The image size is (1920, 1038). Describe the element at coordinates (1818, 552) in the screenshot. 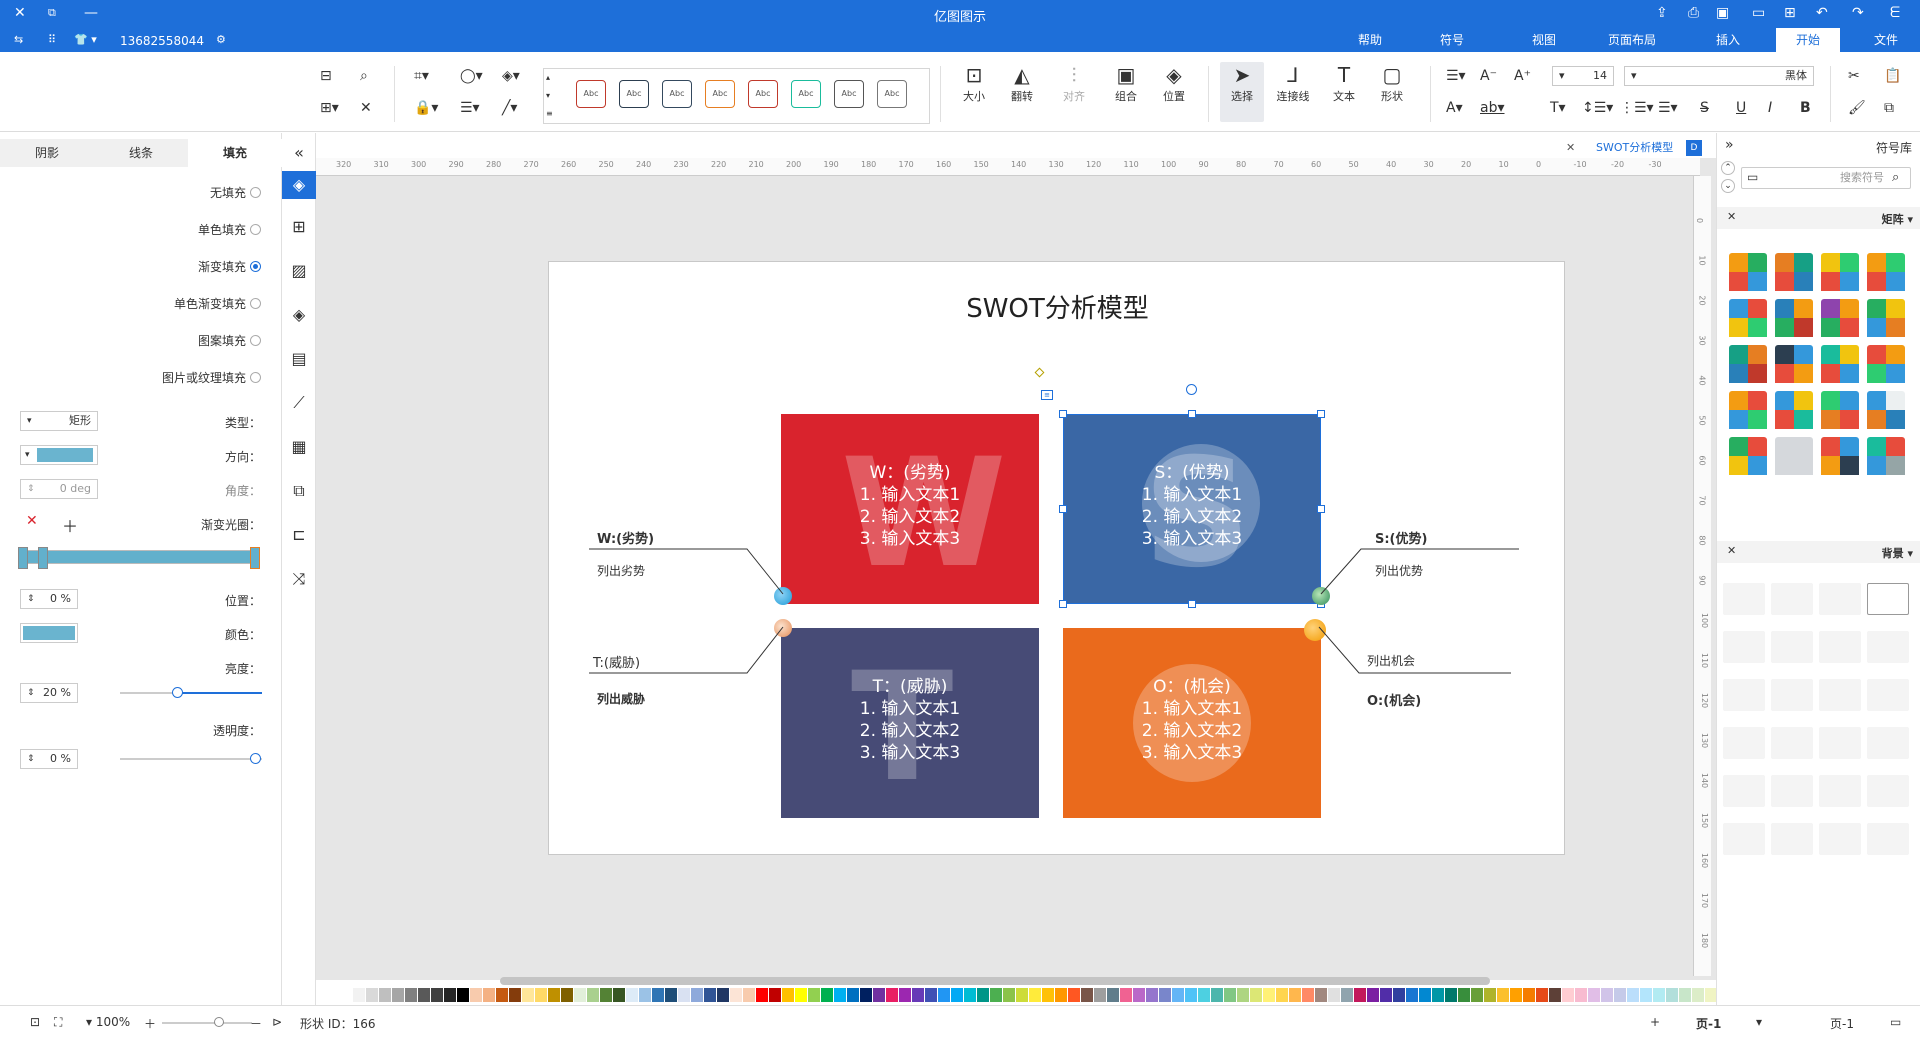

I see `background-section-header: ✕ 背景 ▾` at that location.